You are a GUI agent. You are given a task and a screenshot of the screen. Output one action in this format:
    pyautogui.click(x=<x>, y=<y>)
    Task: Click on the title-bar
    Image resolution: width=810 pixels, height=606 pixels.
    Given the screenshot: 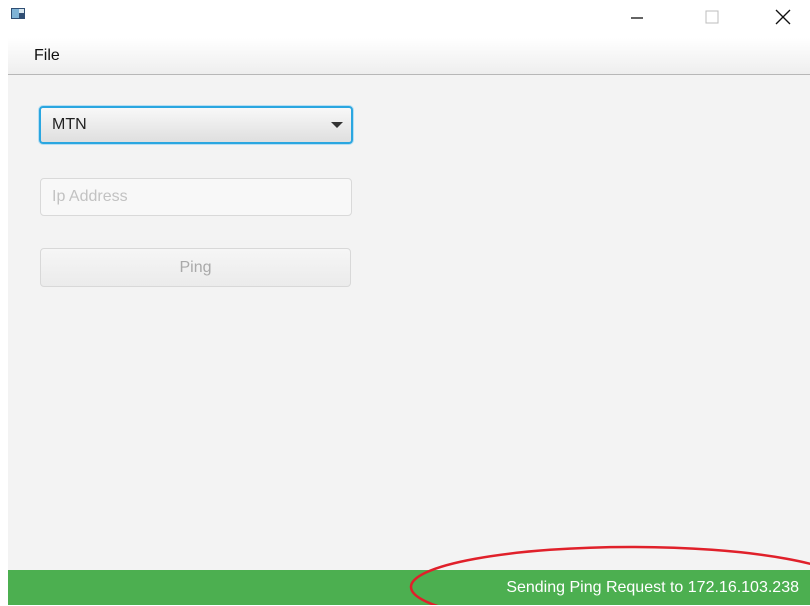 What is the action you would take?
    pyautogui.click(x=405, y=19)
    